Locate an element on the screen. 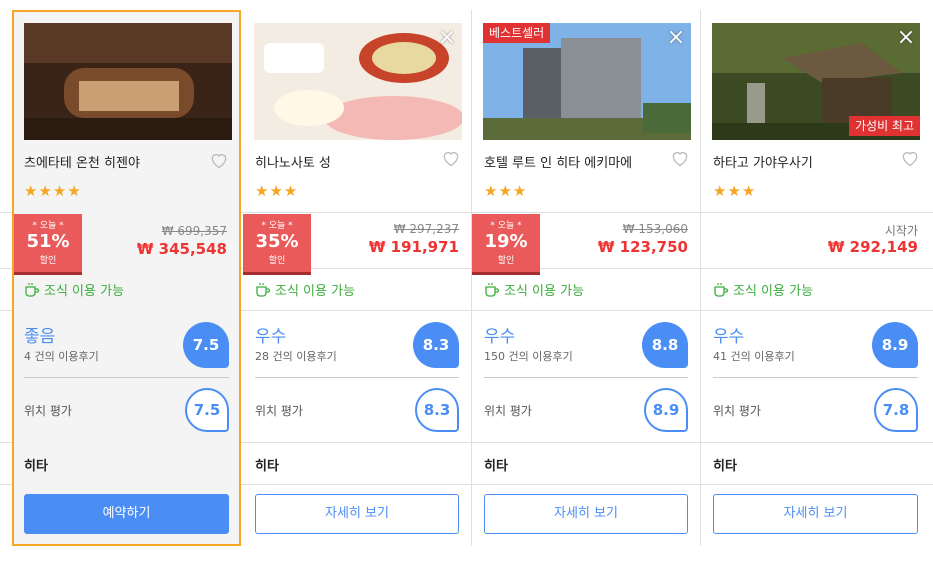  discount-badge: * 오늘 * 51% 할인 is located at coordinates (48, 244).